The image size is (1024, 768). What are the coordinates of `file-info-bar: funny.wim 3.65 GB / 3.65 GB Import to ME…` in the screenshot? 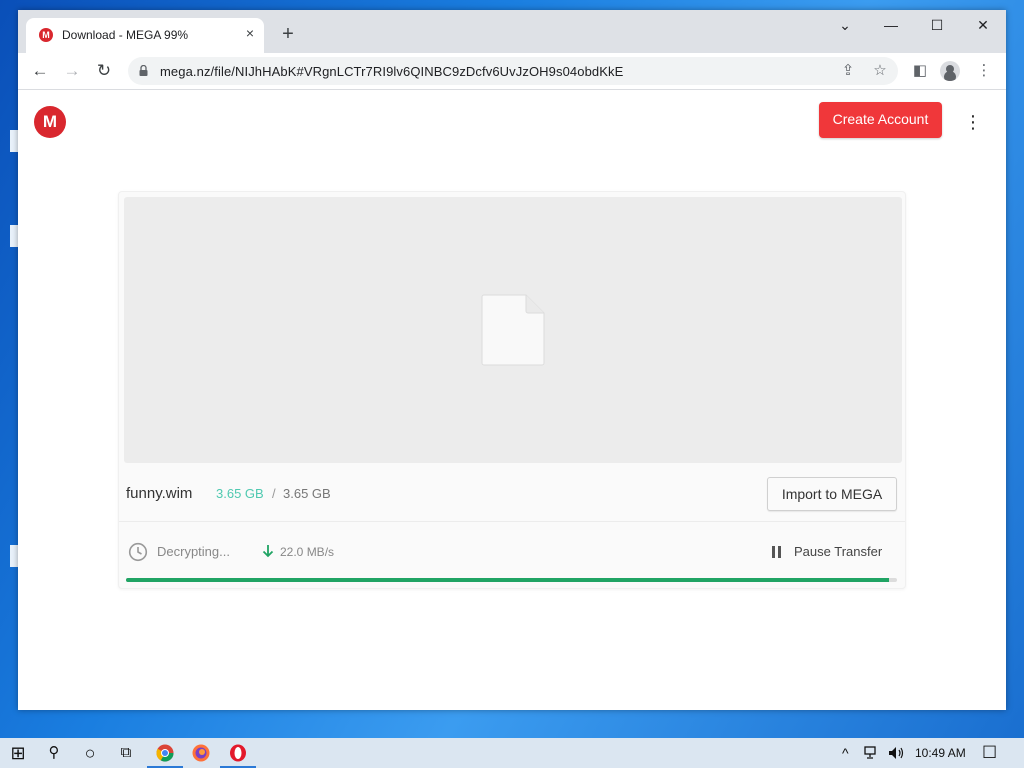 It's located at (512, 494).